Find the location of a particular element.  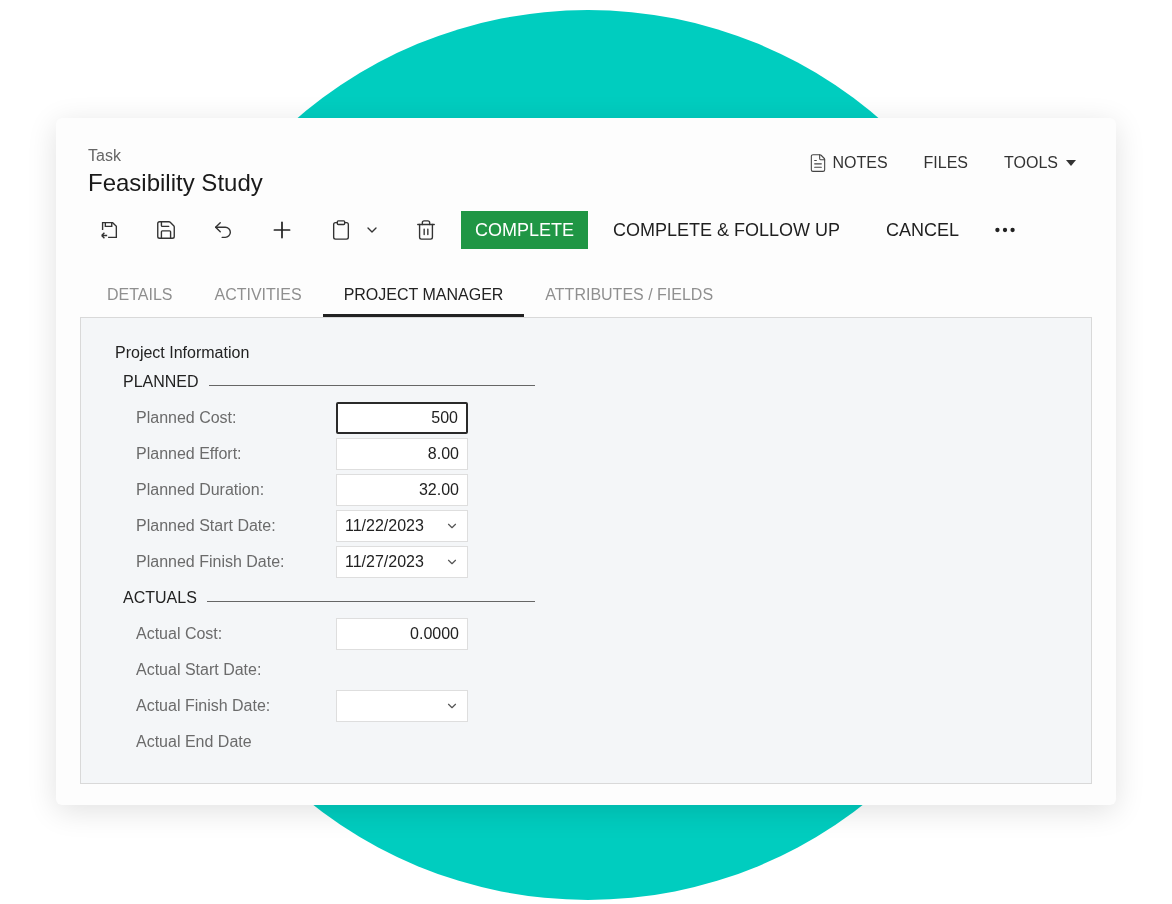

undo-icon is located at coordinates (223, 230).